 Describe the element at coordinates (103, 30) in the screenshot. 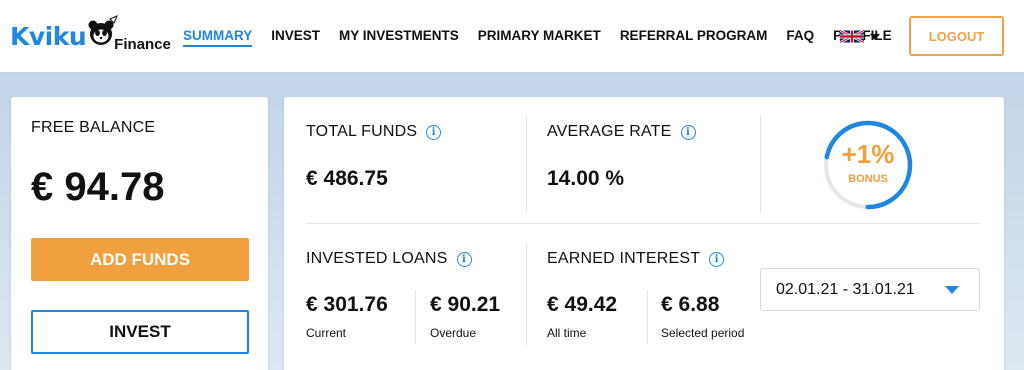

I see `panda-icon` at that location.